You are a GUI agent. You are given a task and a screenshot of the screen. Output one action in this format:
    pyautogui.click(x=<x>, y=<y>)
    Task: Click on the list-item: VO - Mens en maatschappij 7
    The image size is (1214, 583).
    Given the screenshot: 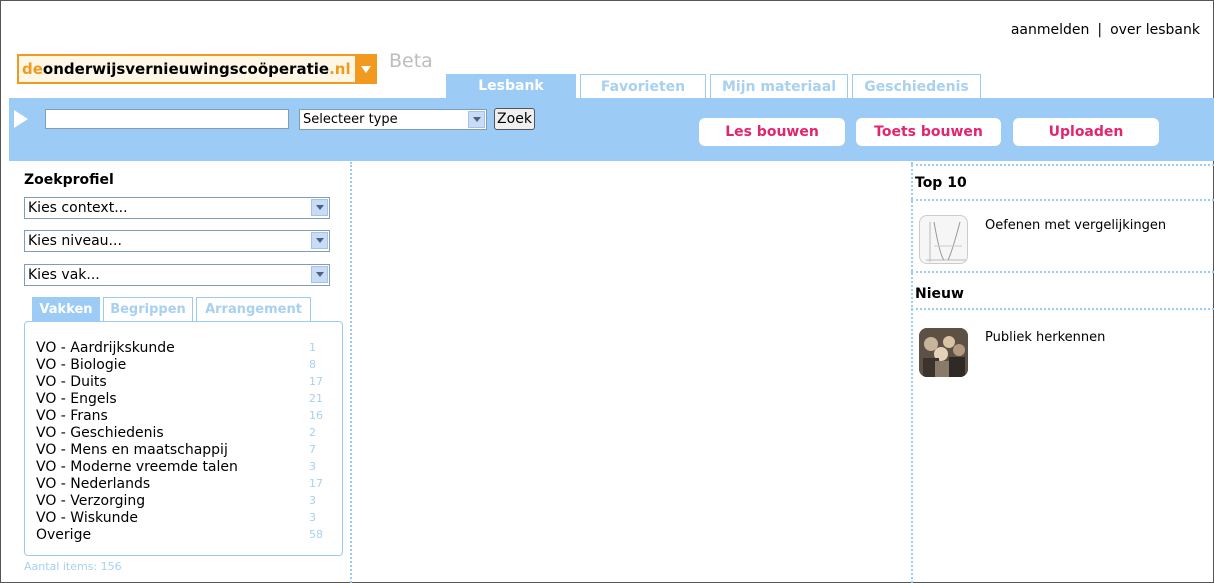 What is the action you would take?
    pyautogui.click(x=184, y=450)
    